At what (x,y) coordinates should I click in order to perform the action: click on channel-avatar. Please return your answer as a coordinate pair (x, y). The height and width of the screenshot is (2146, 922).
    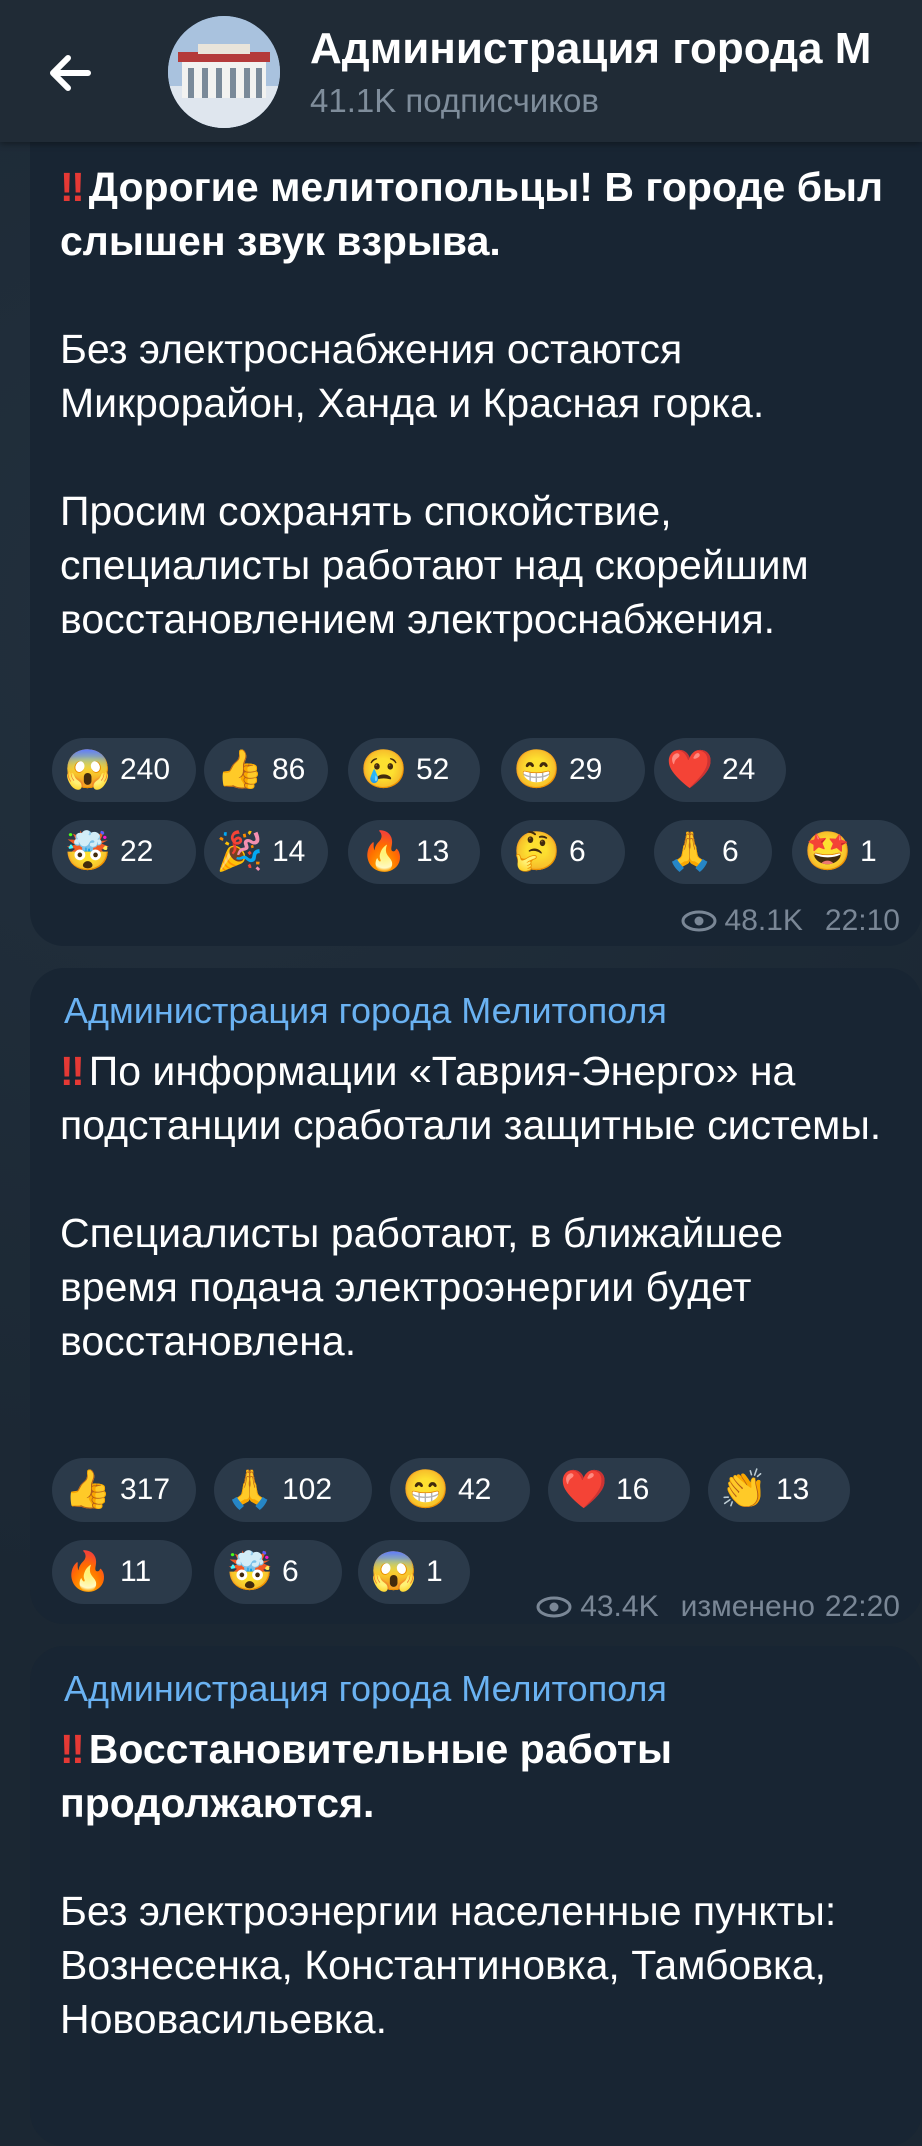
    Looking at the image, I should click on (224, 72).